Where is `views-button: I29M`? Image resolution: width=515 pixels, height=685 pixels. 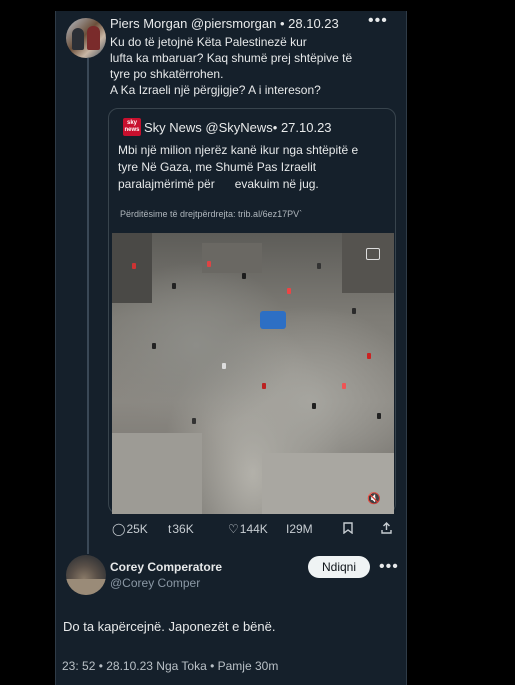 views-button: I29M is located at coordinates (299, 529).